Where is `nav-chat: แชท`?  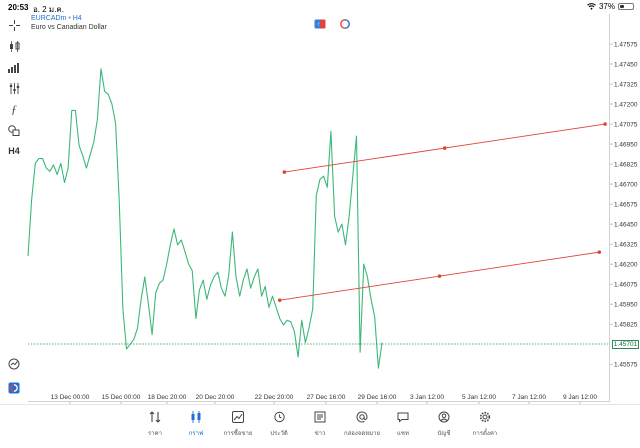 nav-chat: แชท is located at coordinates (403, 425).